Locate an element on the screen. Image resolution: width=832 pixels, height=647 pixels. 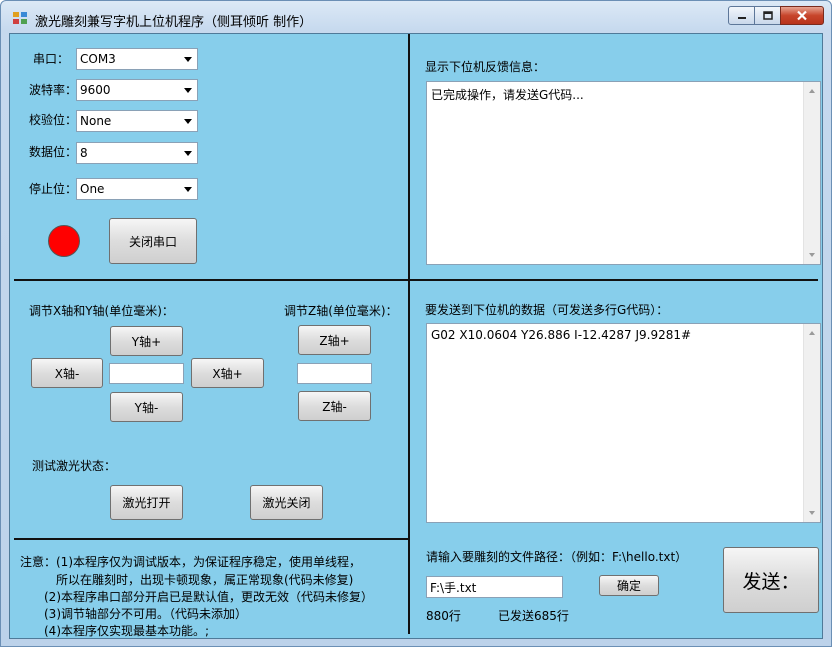
stopbits-label: 停止位： is located at coordinates (53, 189).